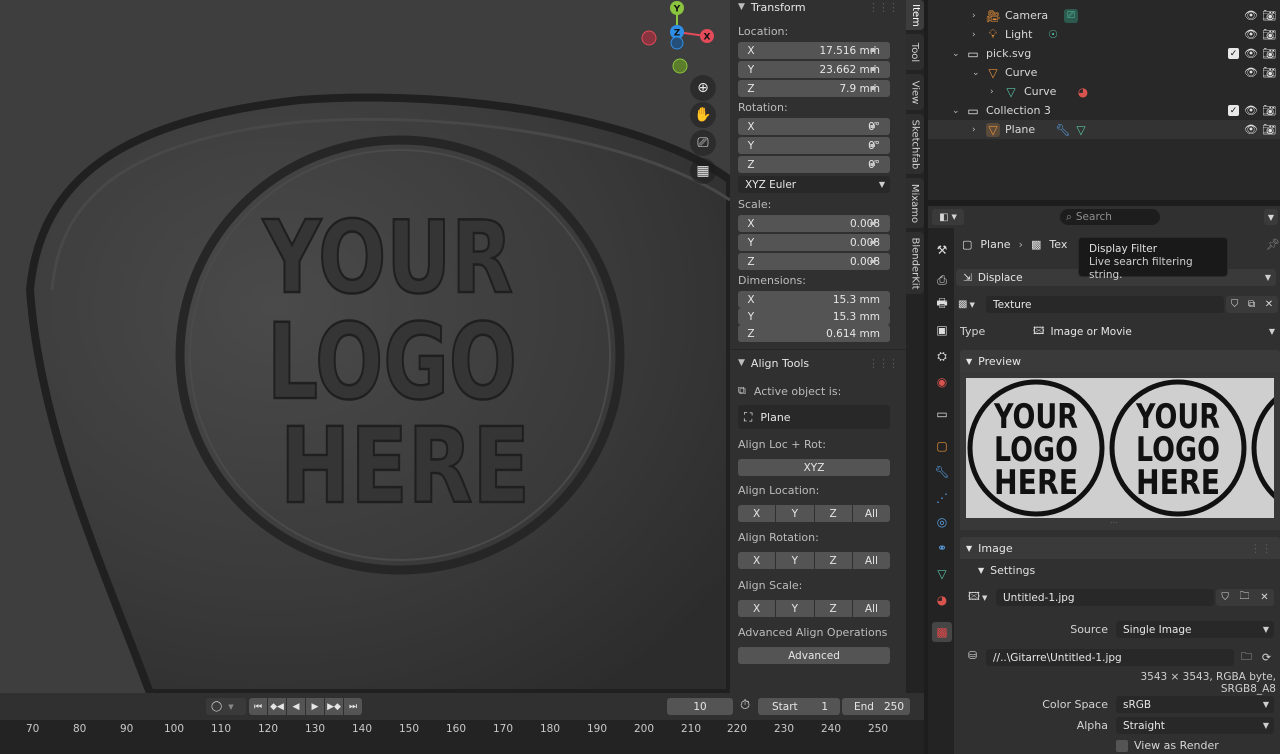 The width and height of the screenshot is (1280, 754). Describe the element at coordinates (334, 706) in the screenshot. I see `next-keyframe-icon: ▶◆` at that location.